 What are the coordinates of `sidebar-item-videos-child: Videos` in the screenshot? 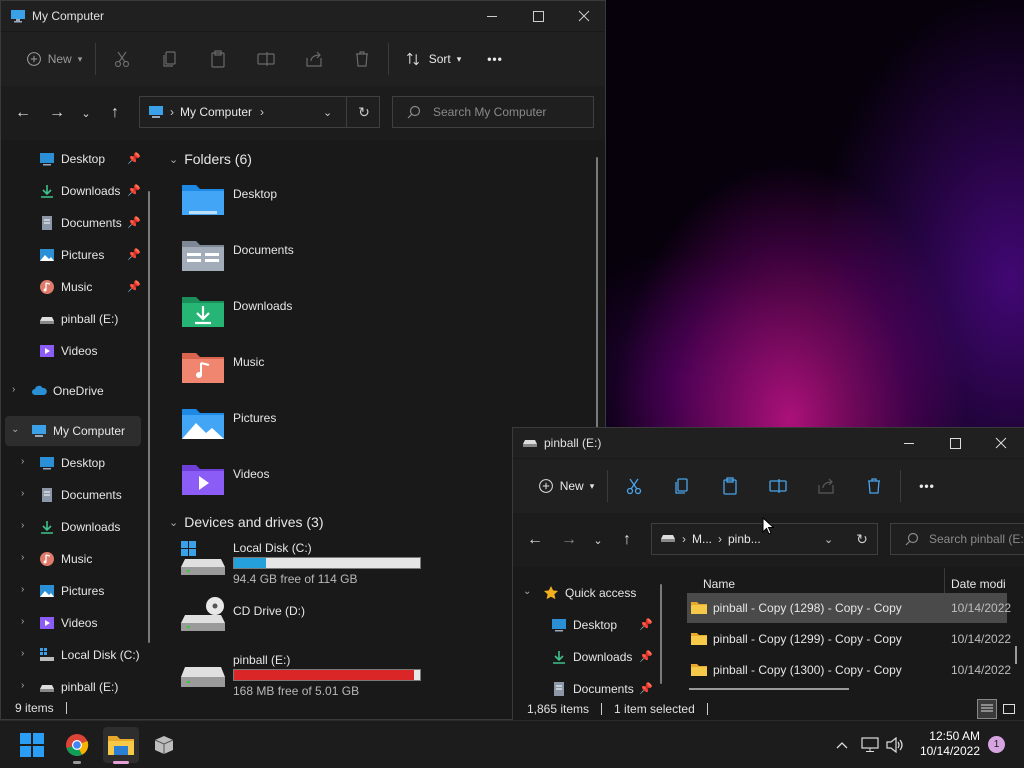 It's located at (68, 623).